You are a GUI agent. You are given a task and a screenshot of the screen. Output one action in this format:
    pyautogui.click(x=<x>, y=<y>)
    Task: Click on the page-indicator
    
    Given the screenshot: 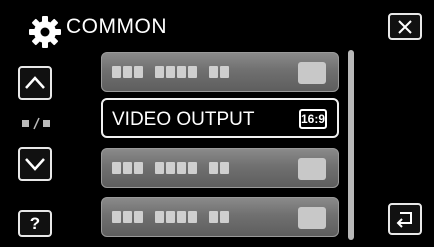 What is the action you would take?
    pyautogui.click(x=37, y=124)
    